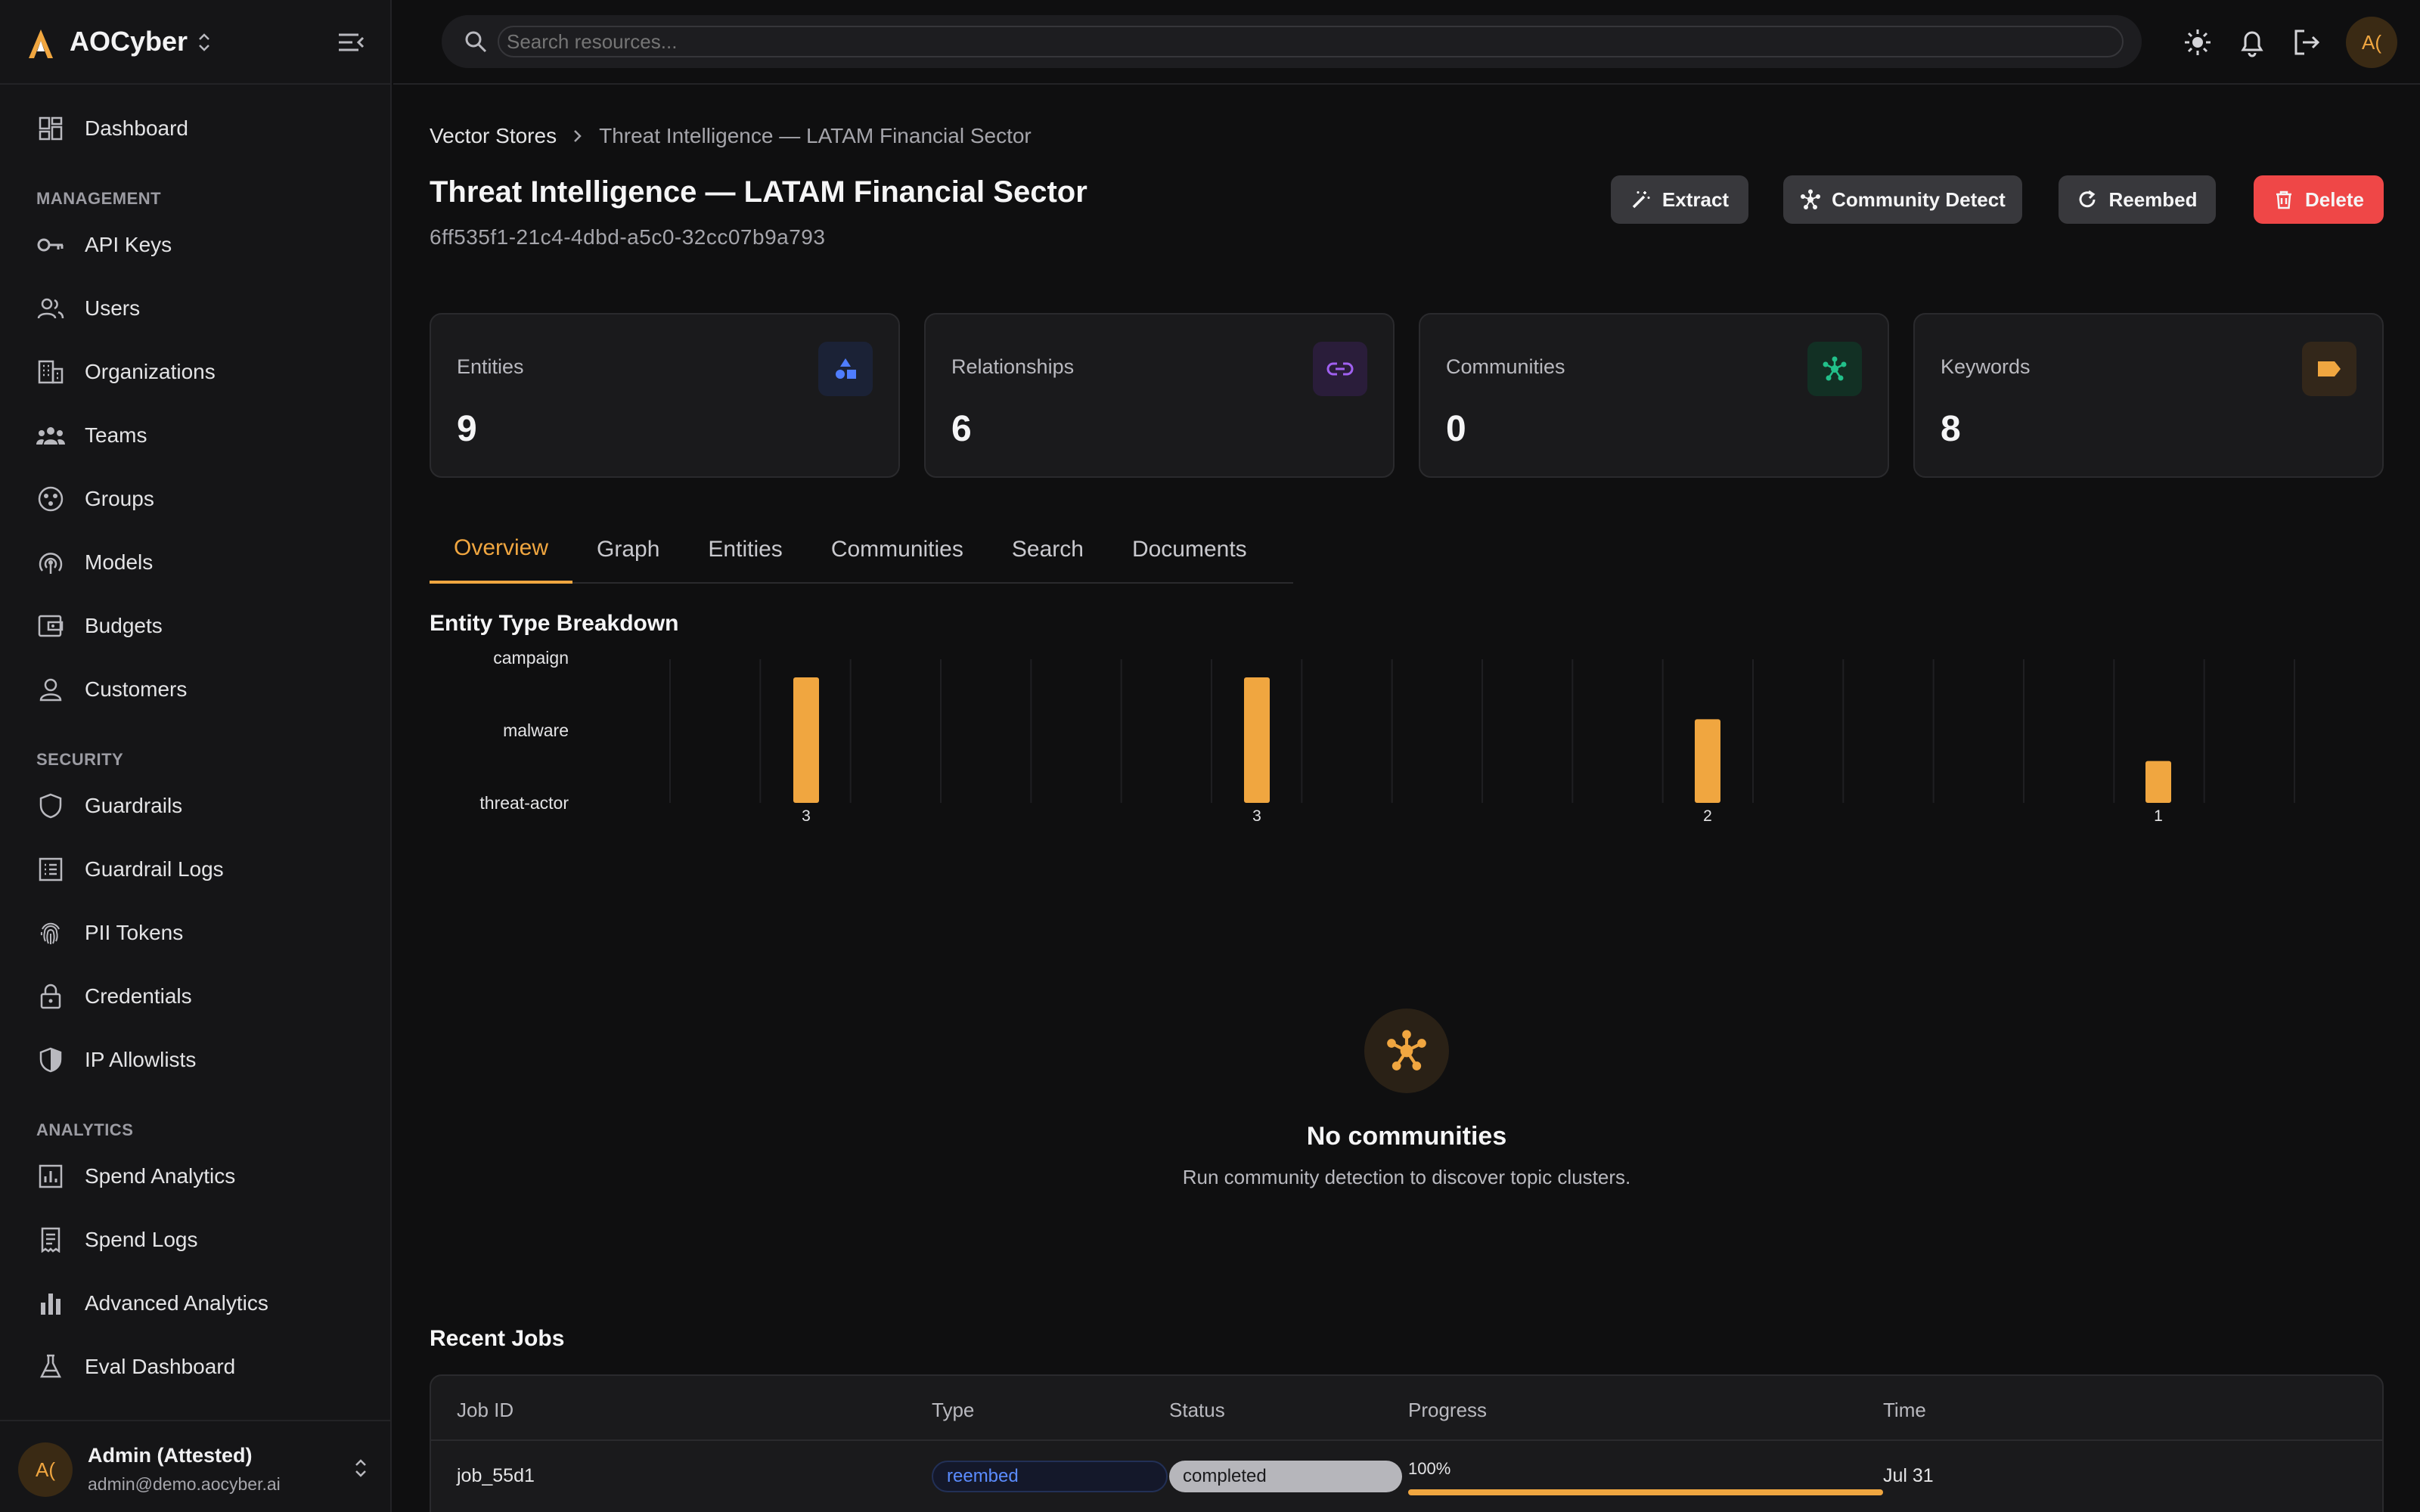  What do you see at coordinates (1429, 1468) in the screenshot?
I see `progress-label: 100%` at bounding box center [1429, 1468].